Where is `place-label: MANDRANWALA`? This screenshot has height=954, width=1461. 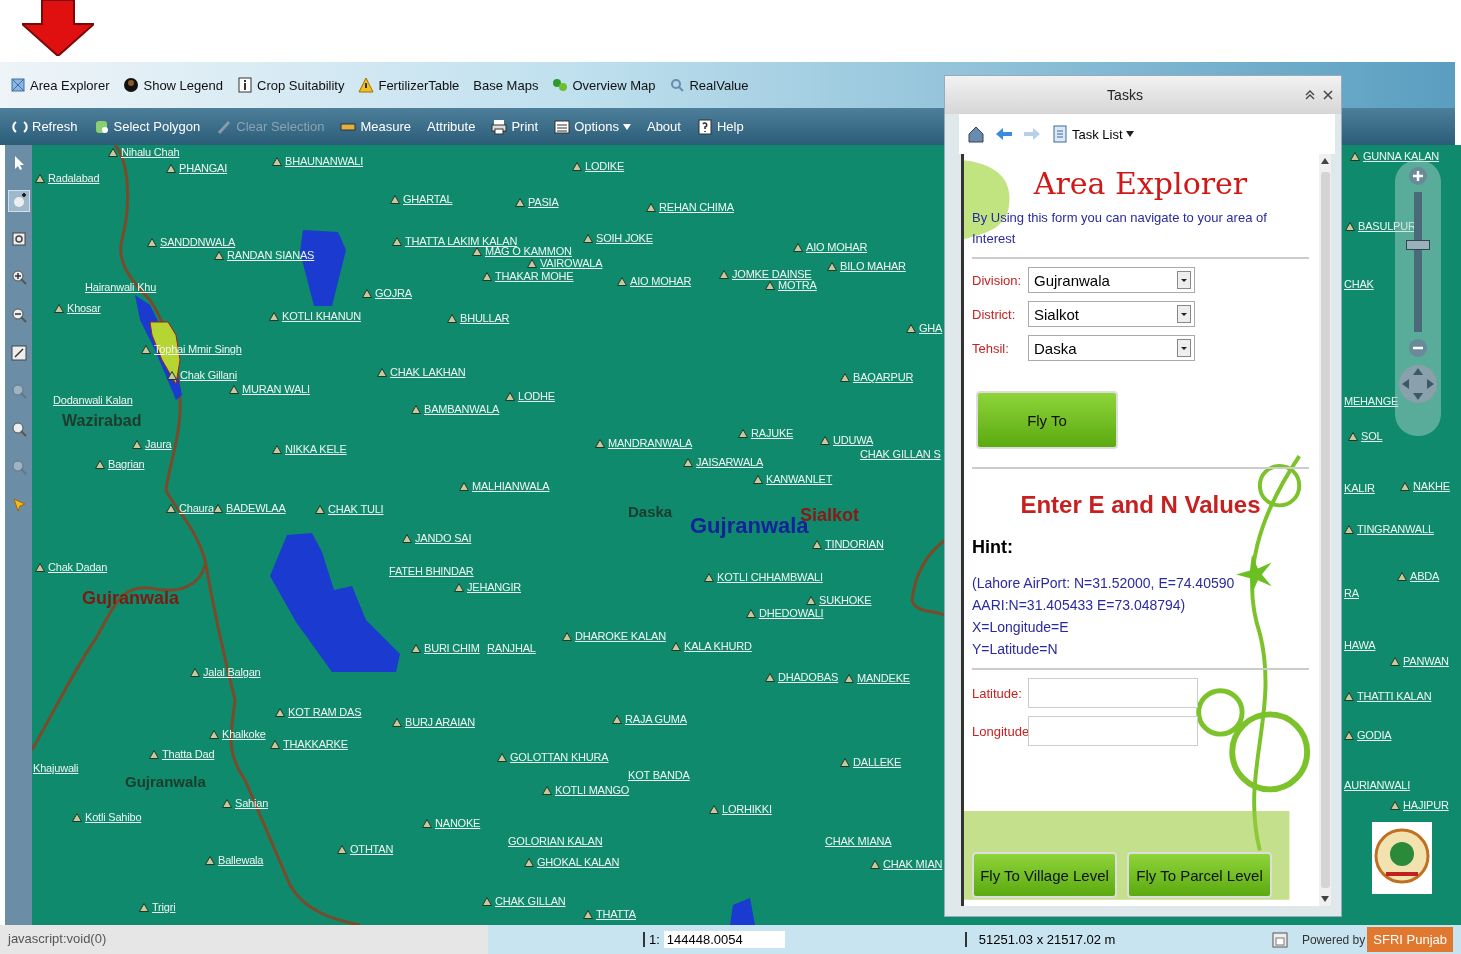
place-label: MANDRANWALA is located at coordinates (650, 443).